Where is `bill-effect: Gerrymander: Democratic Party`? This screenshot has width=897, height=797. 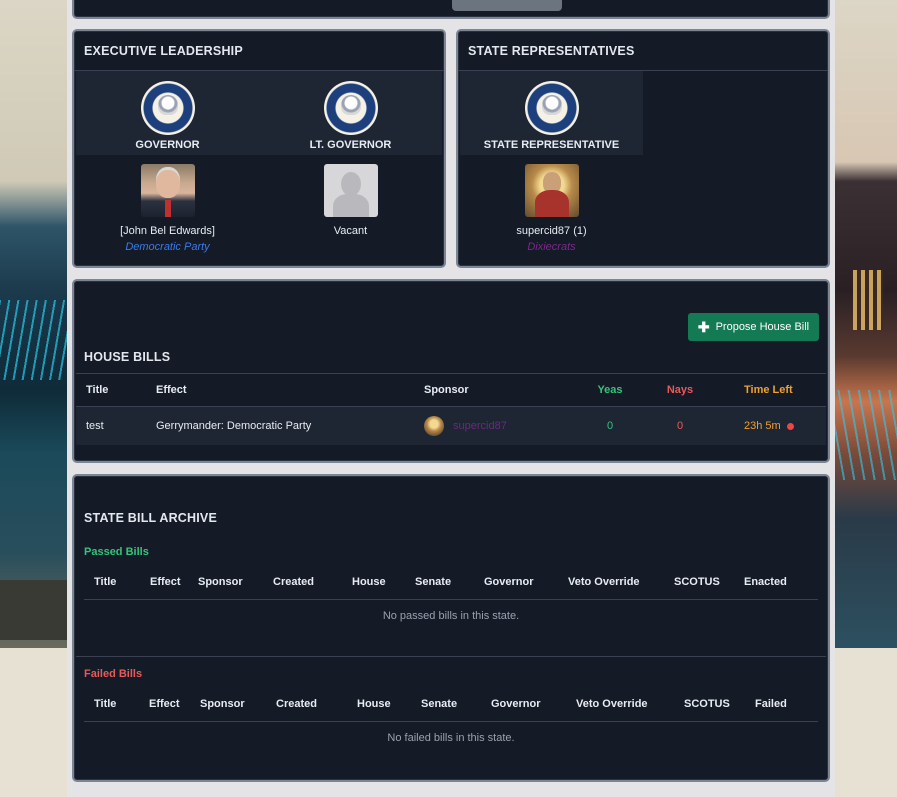
bill-effect: Gerrymander: Democratic Party is located at coordinates (234, 426).